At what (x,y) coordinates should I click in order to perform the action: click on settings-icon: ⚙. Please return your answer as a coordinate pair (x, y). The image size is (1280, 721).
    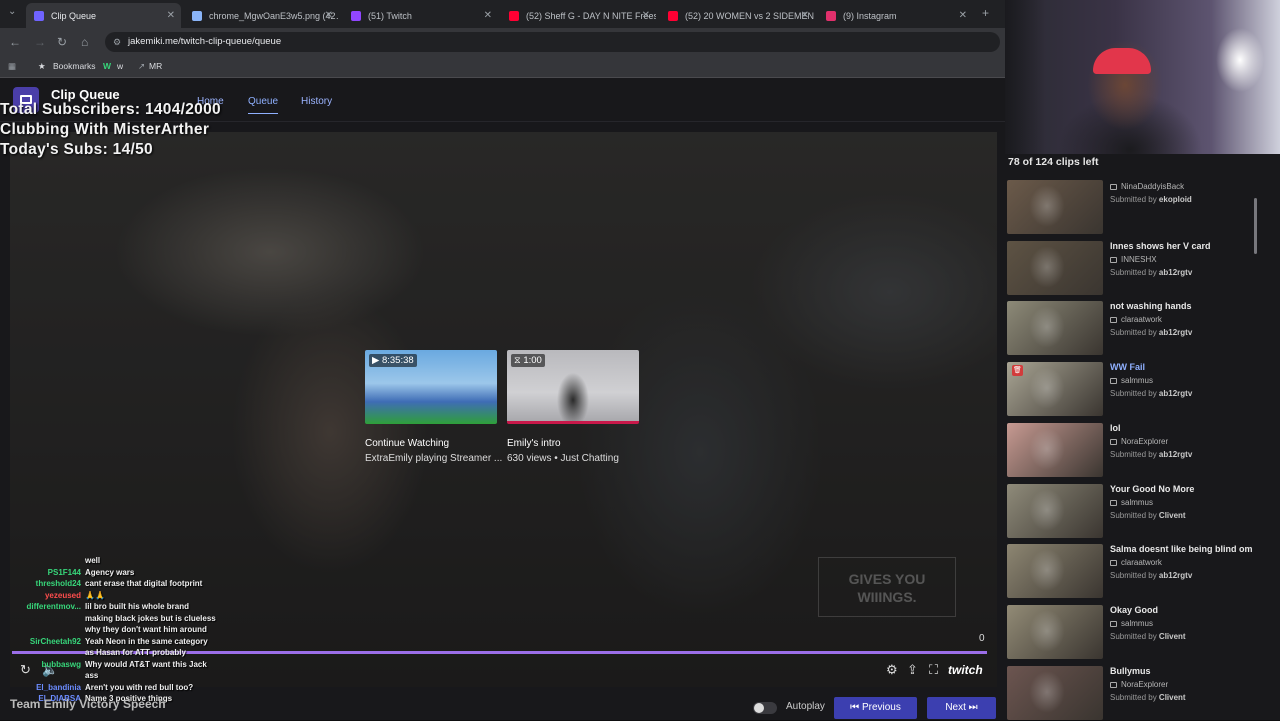
    Looking at the image, I should click on (892, 670).